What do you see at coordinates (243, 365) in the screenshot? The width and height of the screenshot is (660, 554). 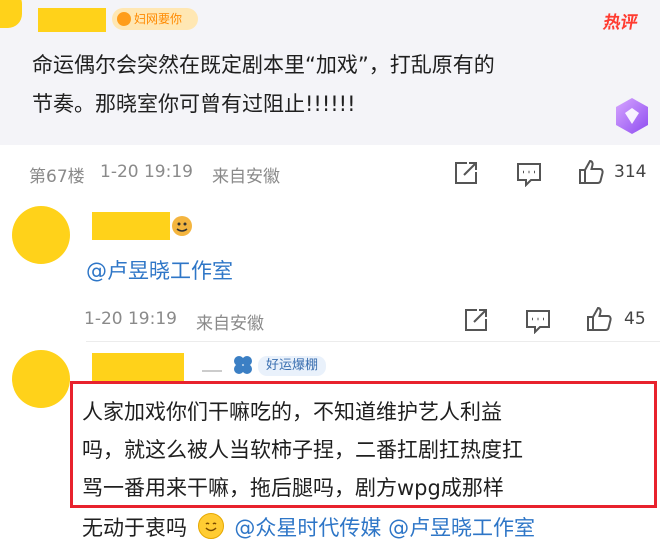 I see `clover-icon` at bounding box center [243, 365].